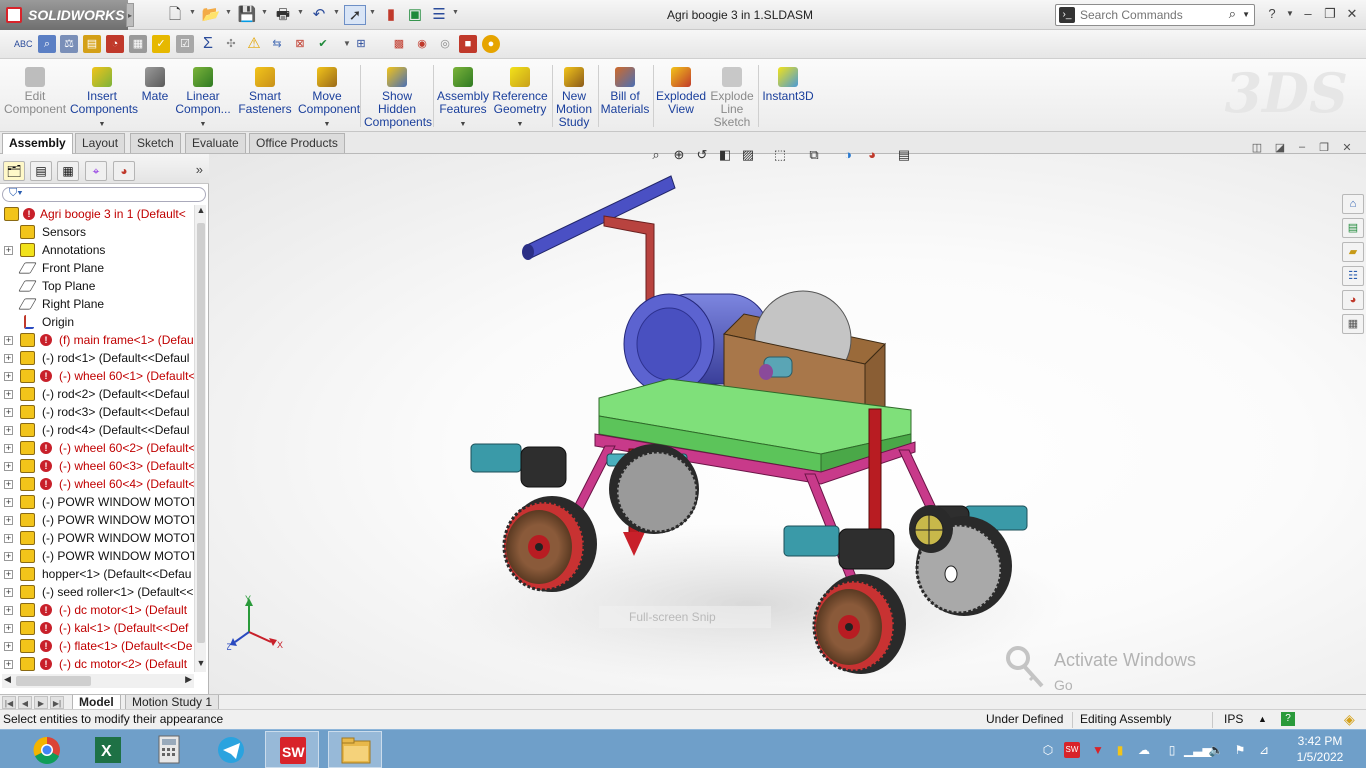 Image resolution: width=1366 pixels, height=768 pixels. I want to click on insert-components-dropdown-icon: ▼, so click(102, 124).